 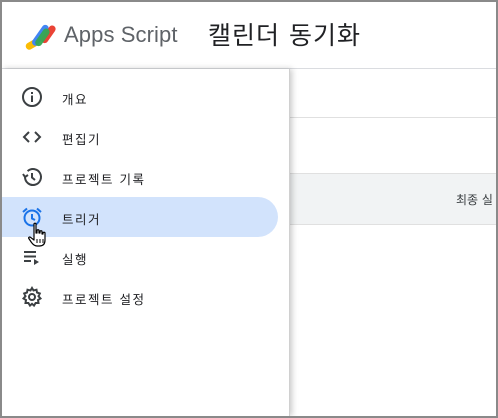 I want to click on sidebar-item-editor: 편집기, so click(x=140, y=137).